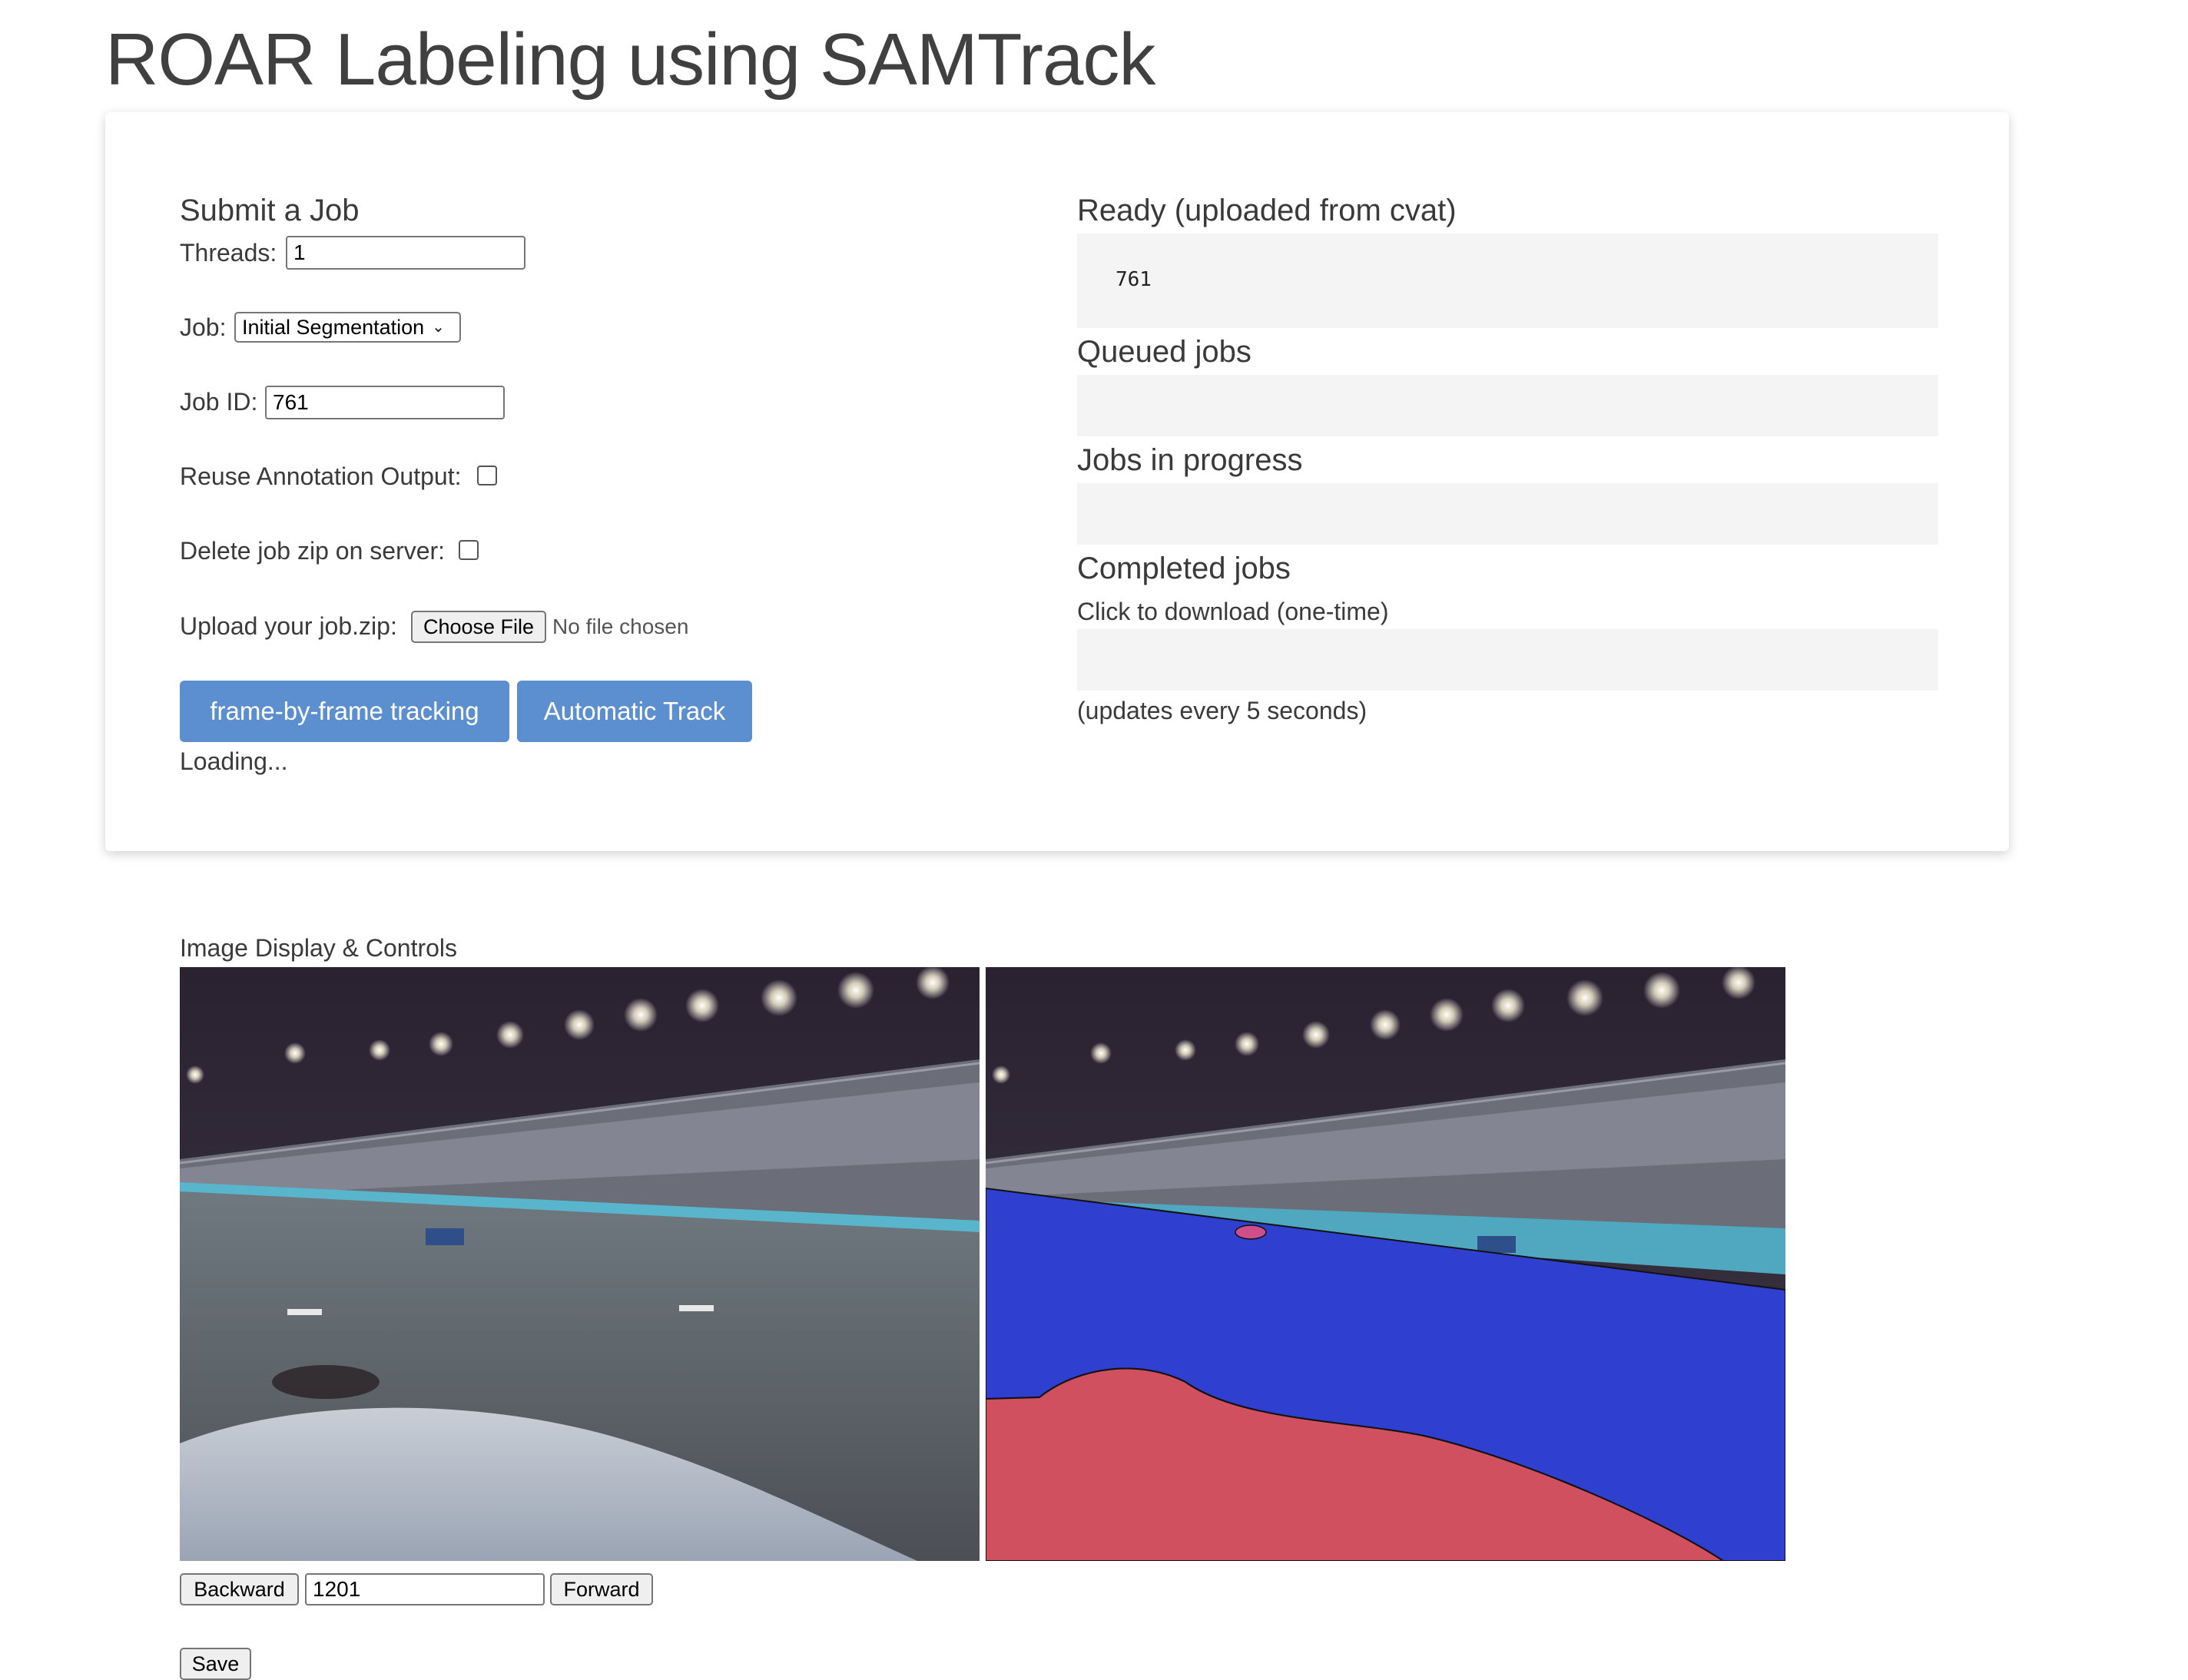 The height and width of the screenshot is (1680, 2188). Describe the element at coordinates (1233, 611) in the screenshot. I see `completed-hint: Click to download (one-time)` at that location.